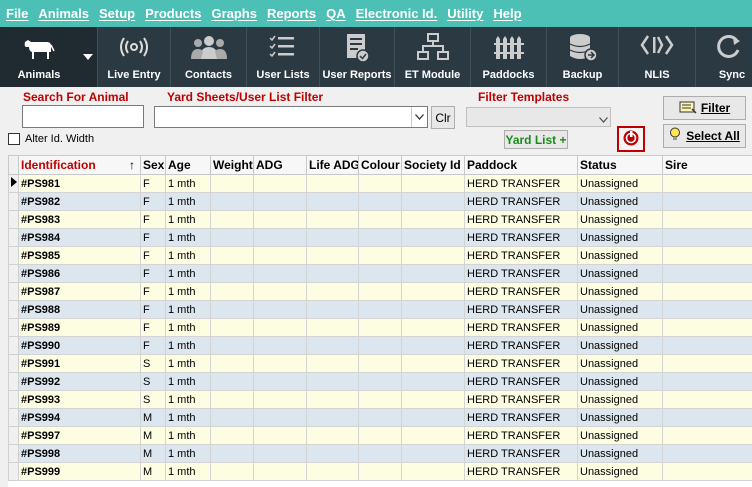 This screenshot has width=752, height=487. Describe the element at coordinates (380, 309) in the screenshot. I see `table-row: #PS988 F 1 mth HERD TRANSFER Unassigned` at that location.